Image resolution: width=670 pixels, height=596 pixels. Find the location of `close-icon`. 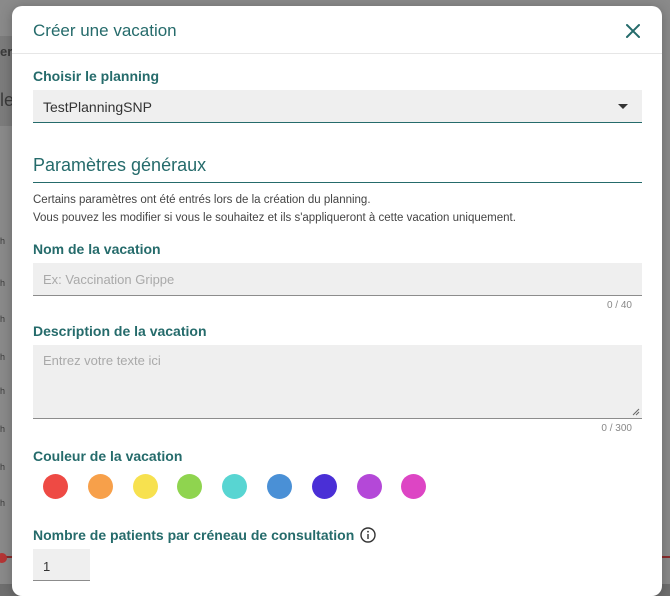

close-icon is located at coordinates (633, 31).